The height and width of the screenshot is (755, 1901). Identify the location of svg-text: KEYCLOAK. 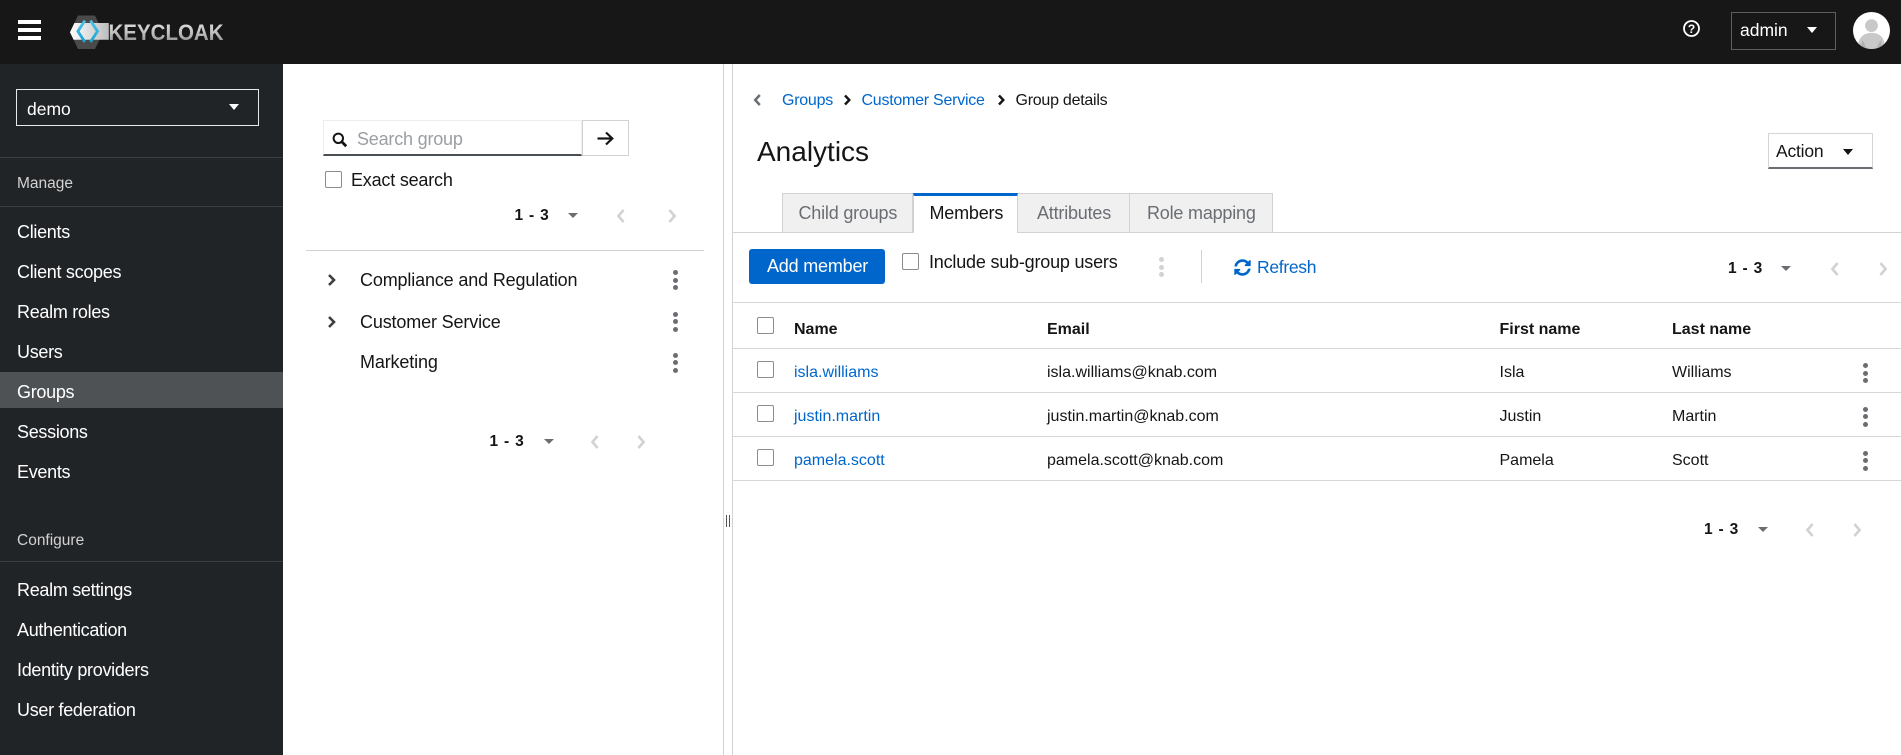
(166, 32).